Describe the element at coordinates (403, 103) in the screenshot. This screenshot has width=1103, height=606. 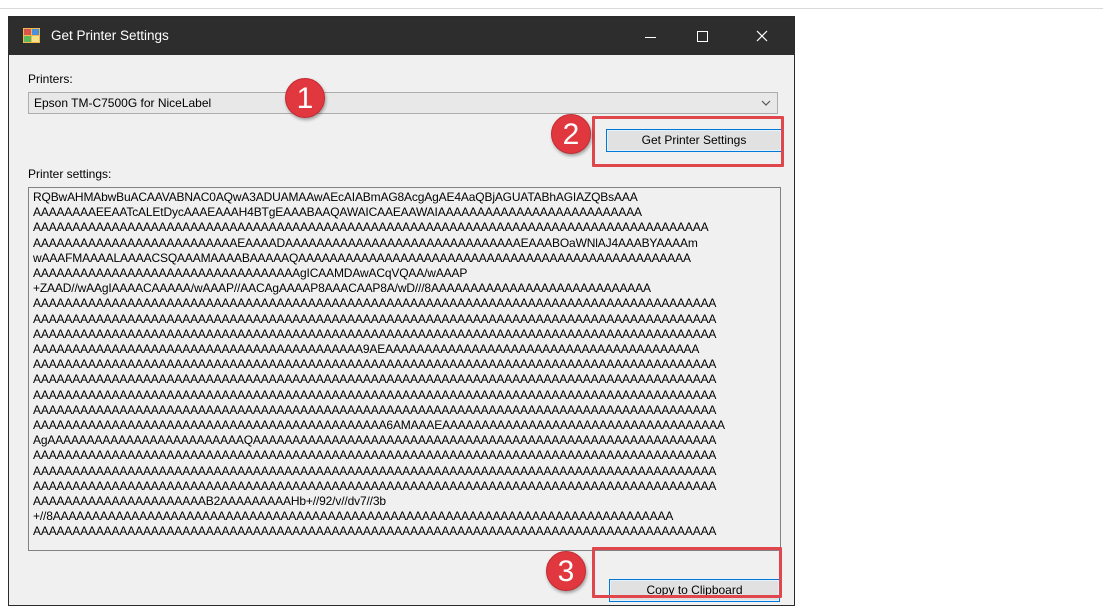
I see `printer-select: Epson TM-C7500G for NiceLabel` at that location.